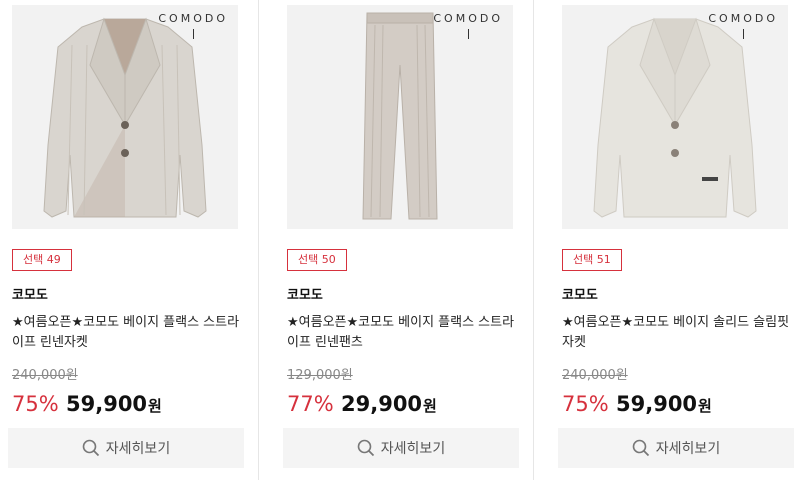 The image size is (796, 480). Describe the element at coordinates (592, 260) in the screenshot. I see `selection-badge: 선택 51` at that location.